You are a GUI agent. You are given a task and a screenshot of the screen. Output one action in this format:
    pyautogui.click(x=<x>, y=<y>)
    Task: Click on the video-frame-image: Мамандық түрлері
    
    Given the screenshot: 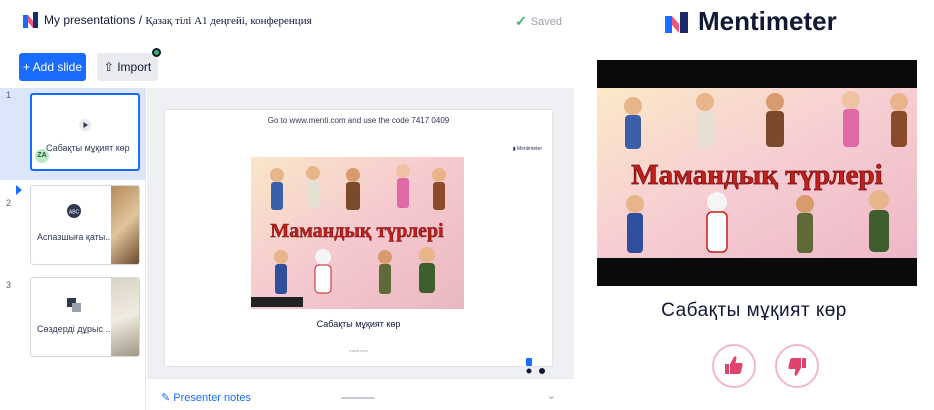 What is the action you would take?
    pyautogui.click(x=757, y=173)
    